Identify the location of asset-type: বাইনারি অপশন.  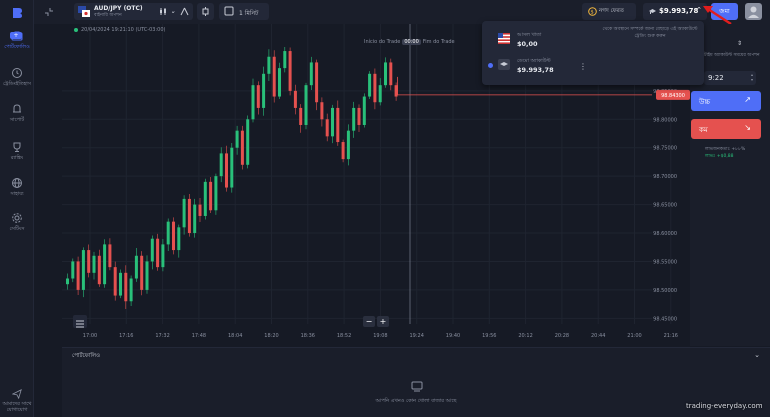
(108, 15).